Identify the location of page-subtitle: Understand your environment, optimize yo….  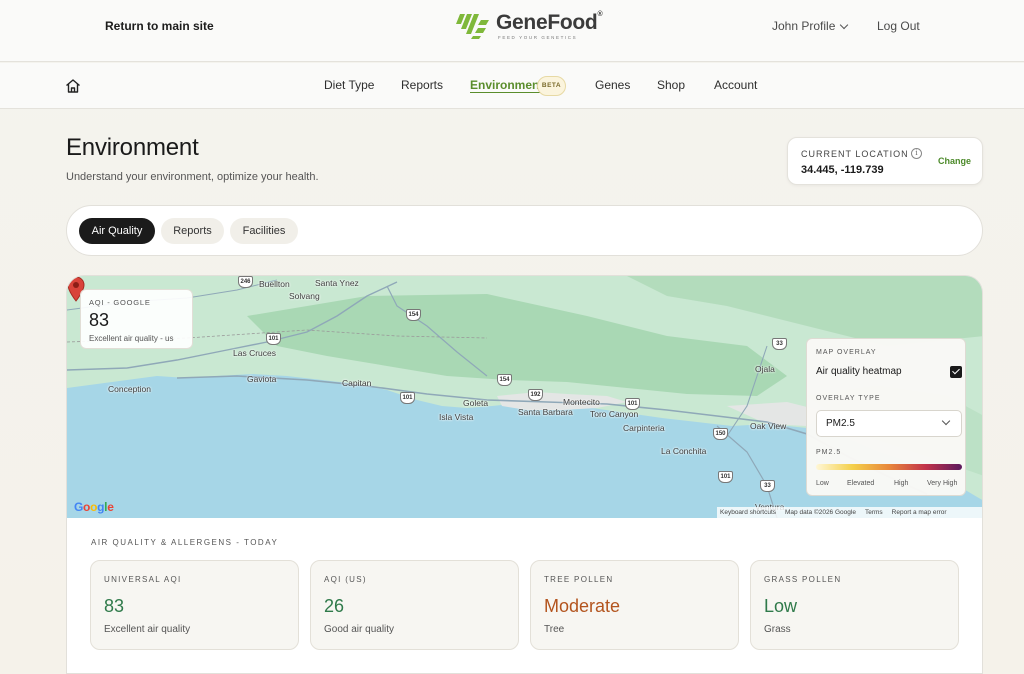
(192, 177).